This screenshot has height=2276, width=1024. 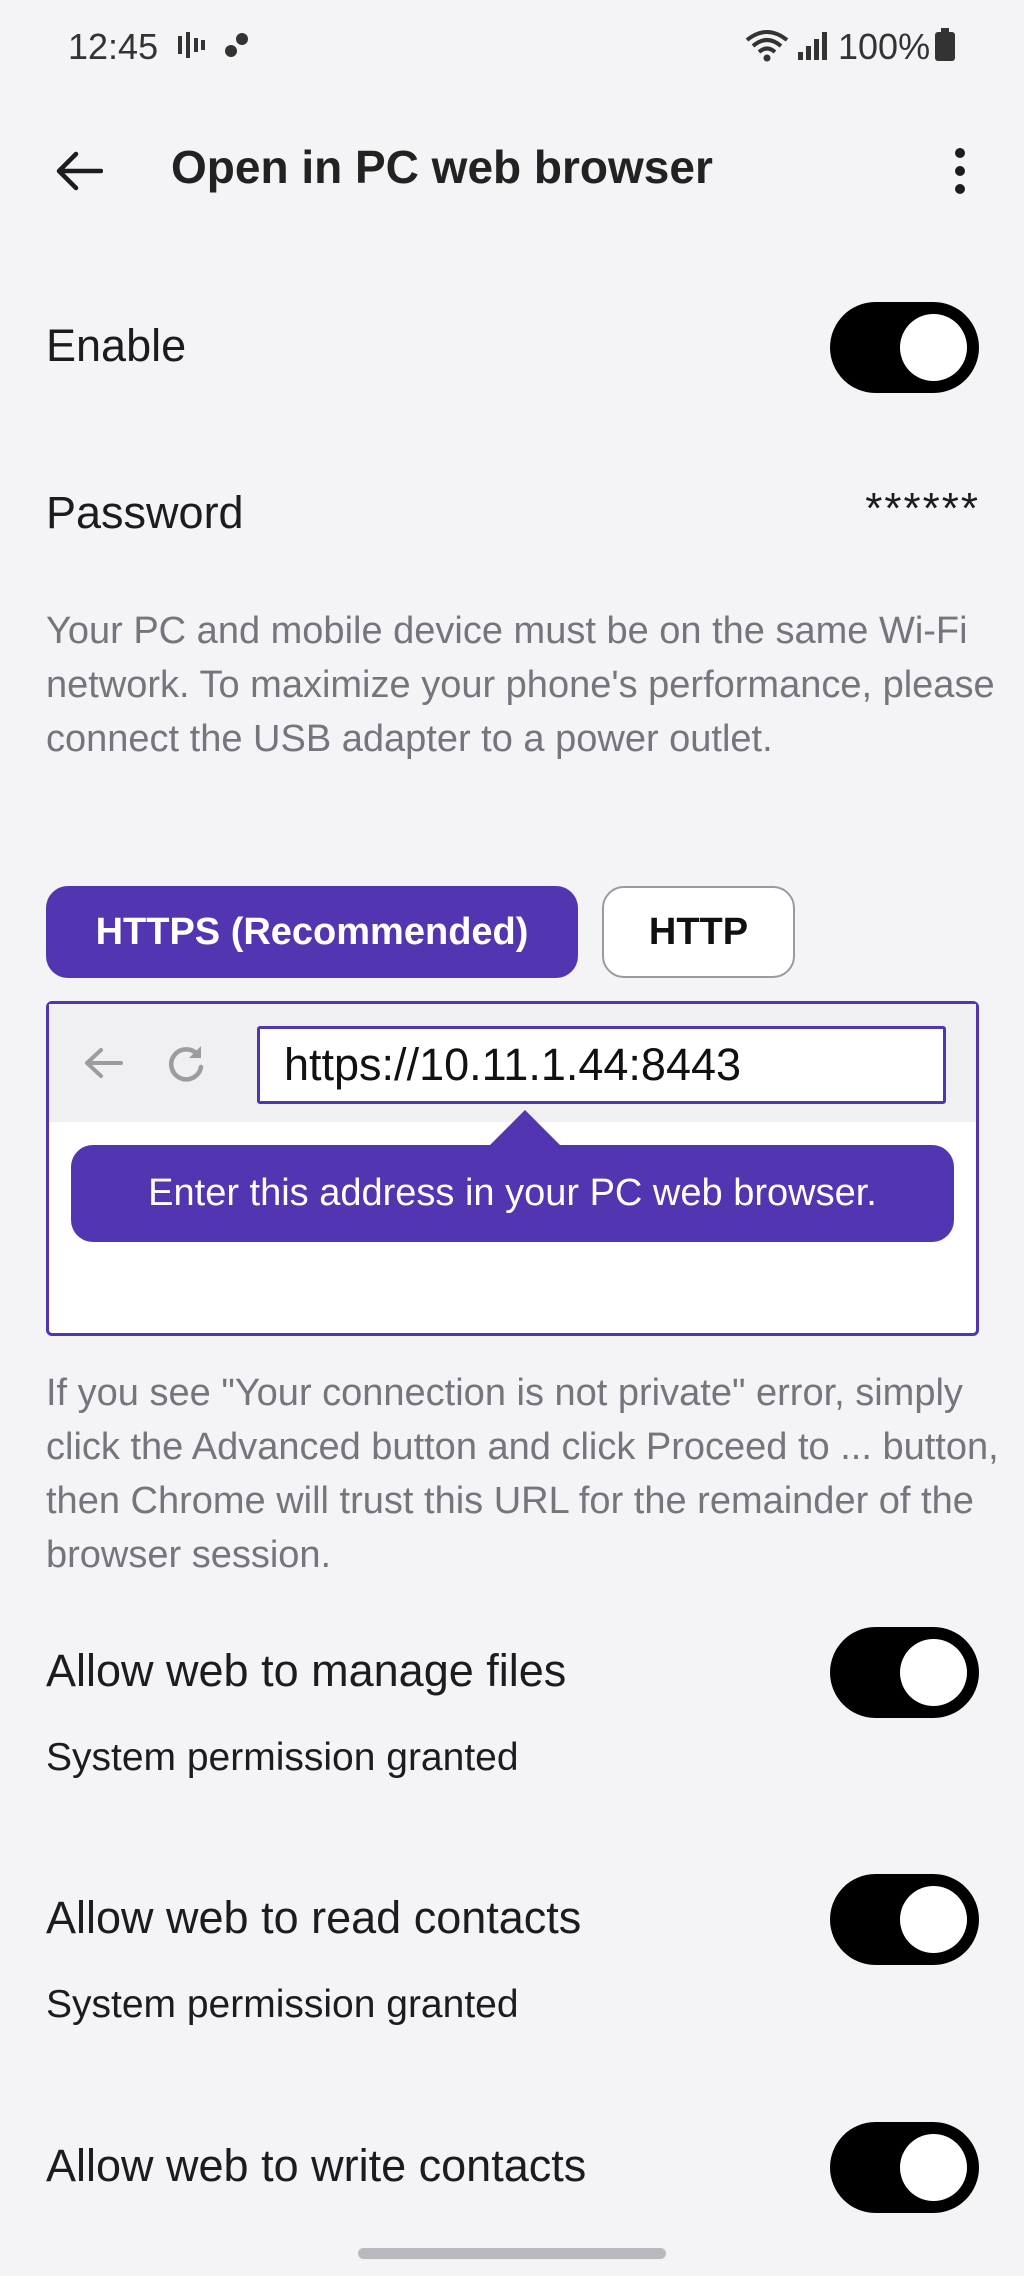 What do you see at coordinates (116, 345) in the screenshot?
I see `enable-label: Enable` at bounding box center [116, 345].